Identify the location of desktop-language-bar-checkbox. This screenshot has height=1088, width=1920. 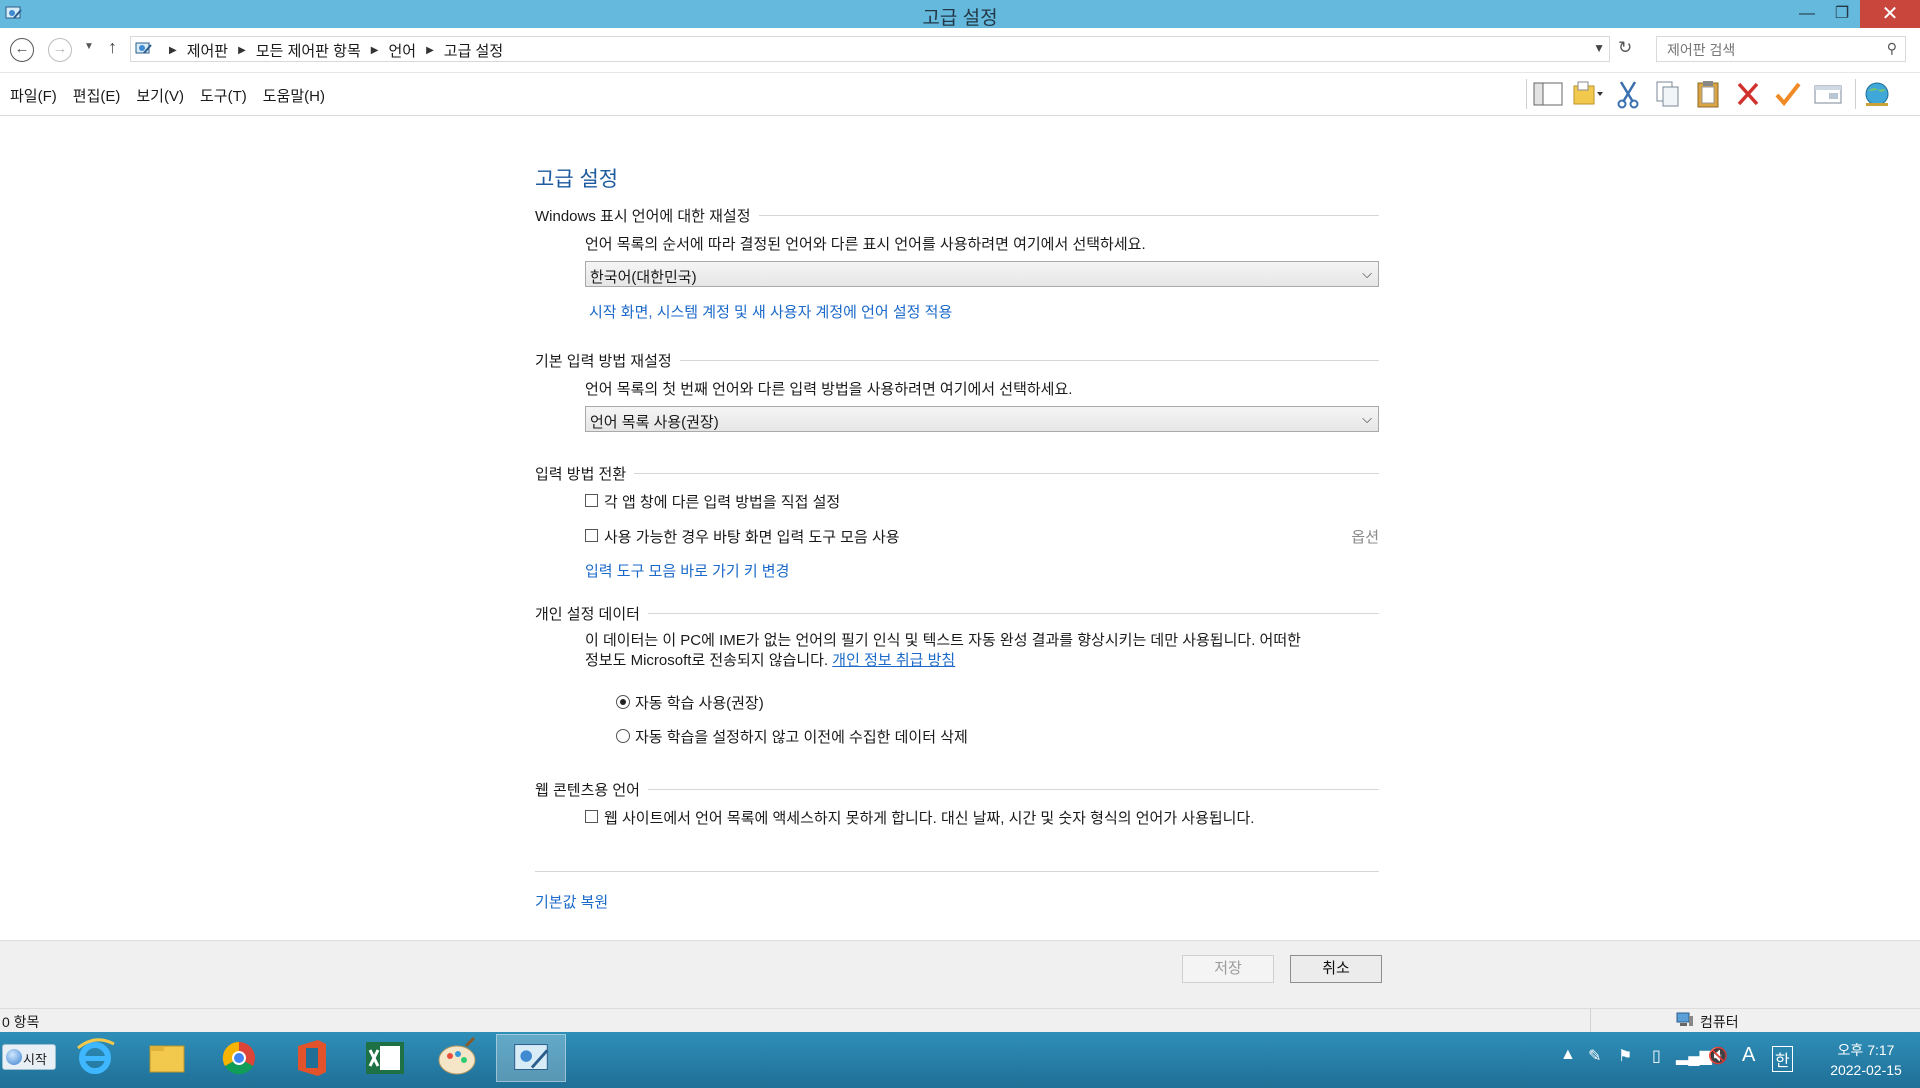
(591, 535).